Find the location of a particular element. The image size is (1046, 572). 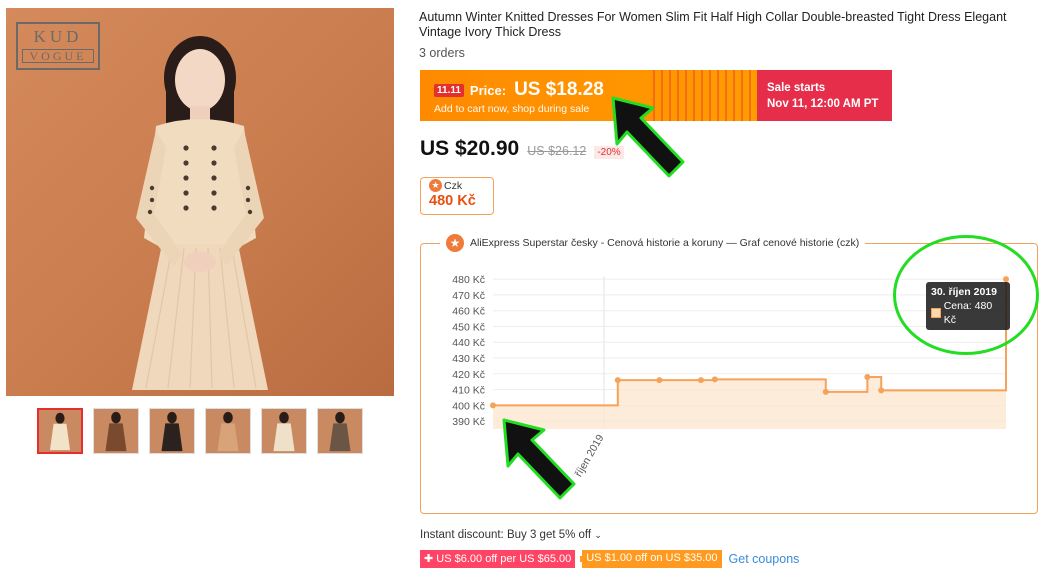

instant-discount-text: Instant discount: Buy 3 get 5% off is located at coordinates (506, 535).